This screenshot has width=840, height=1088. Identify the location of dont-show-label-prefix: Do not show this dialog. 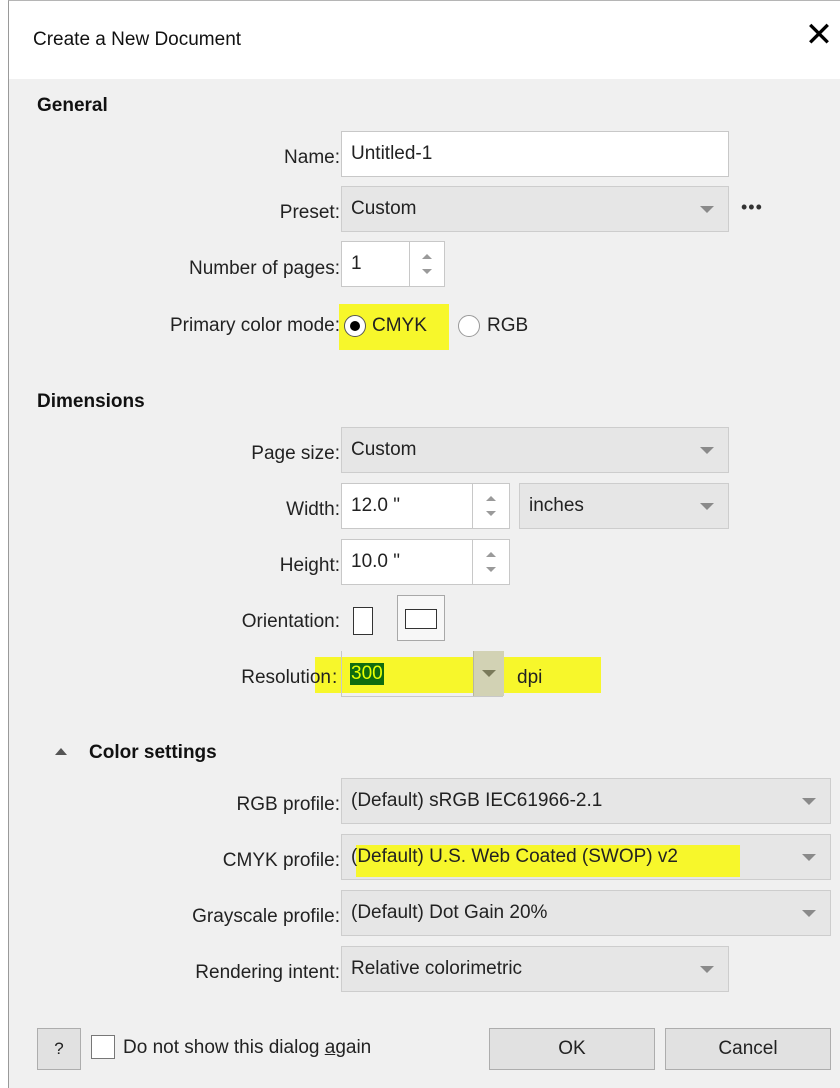
(224, 1047).